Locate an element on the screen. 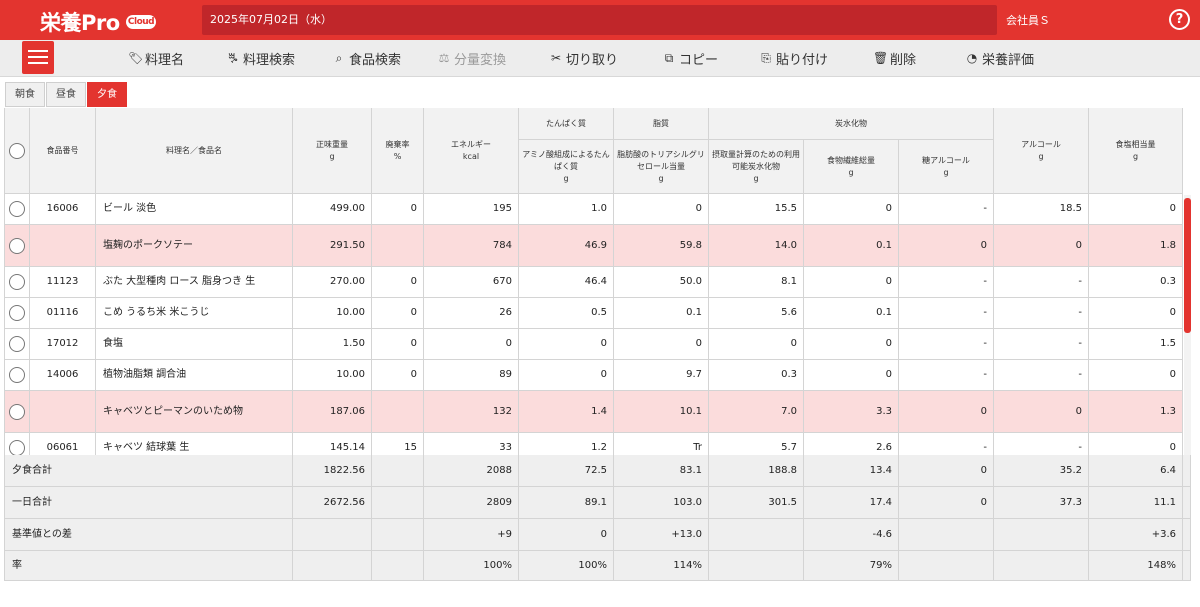 The height and width of the screenshot is (607, 1200). toolbar-search-button: ⌕ 食品検索 is located at coordinates (366, 58).